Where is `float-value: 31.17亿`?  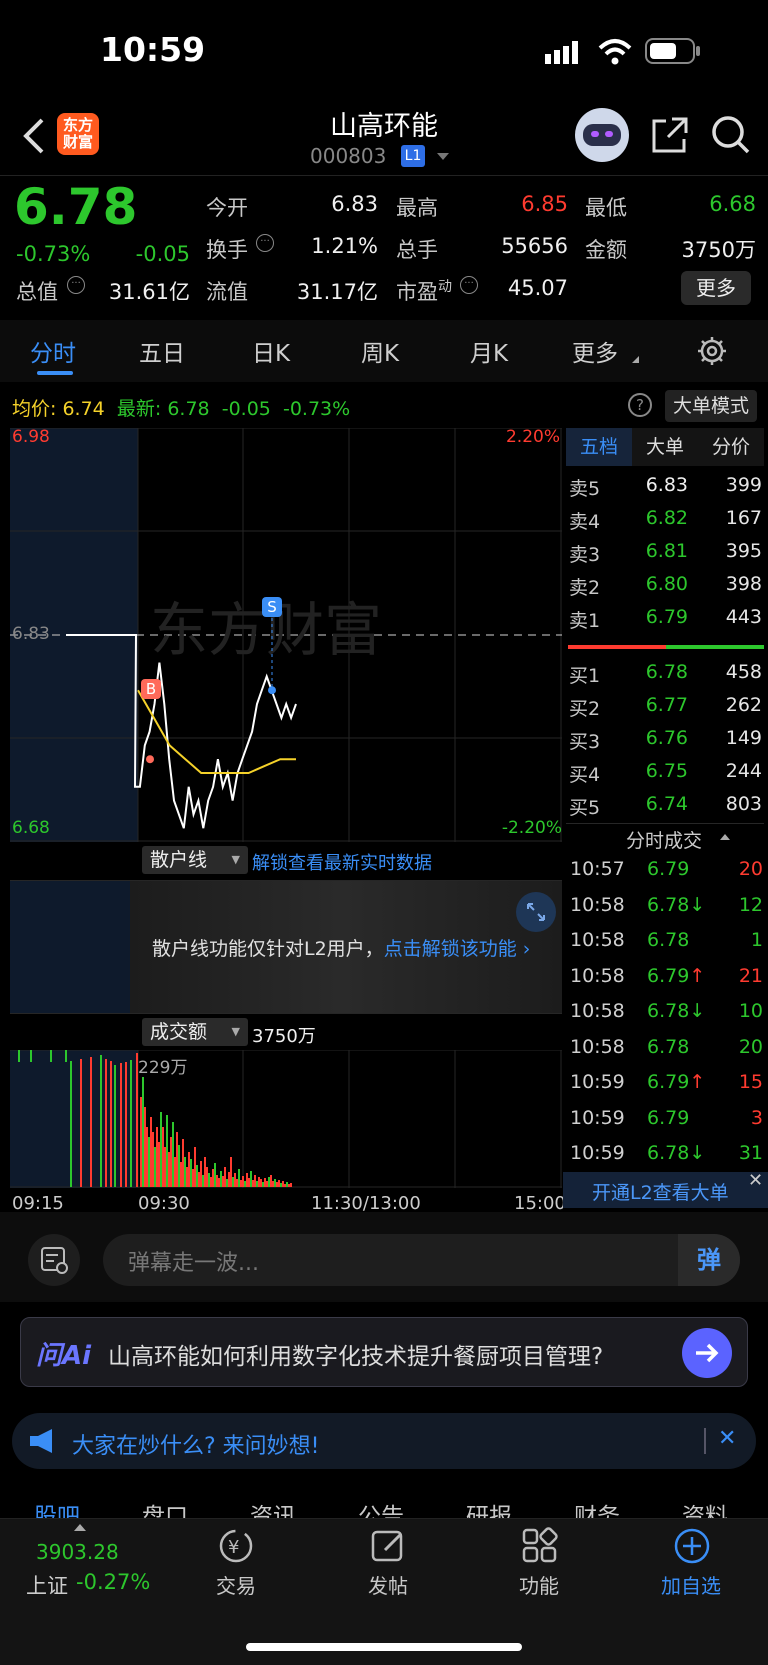 float-value: 31.17亿 is located at coordinates (337, 292).